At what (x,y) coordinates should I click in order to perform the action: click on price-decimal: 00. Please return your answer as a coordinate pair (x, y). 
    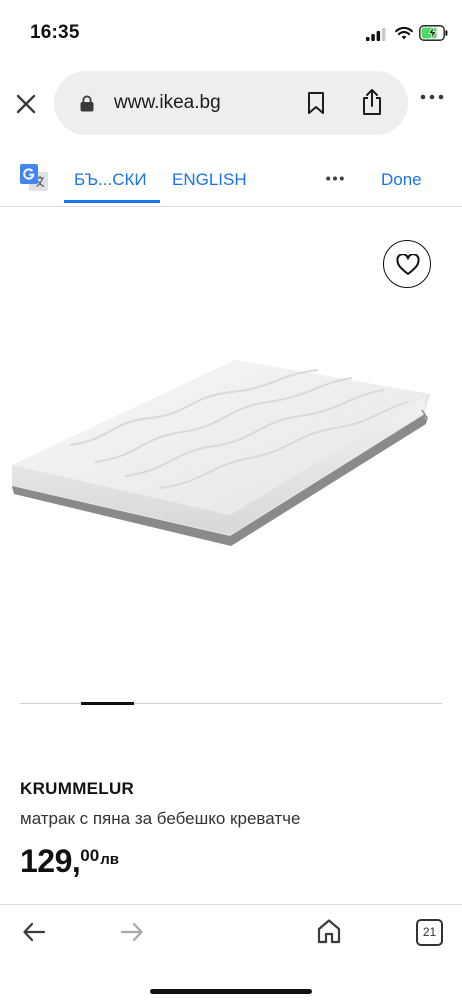
    Looking at the image, I should click on (90, 855).